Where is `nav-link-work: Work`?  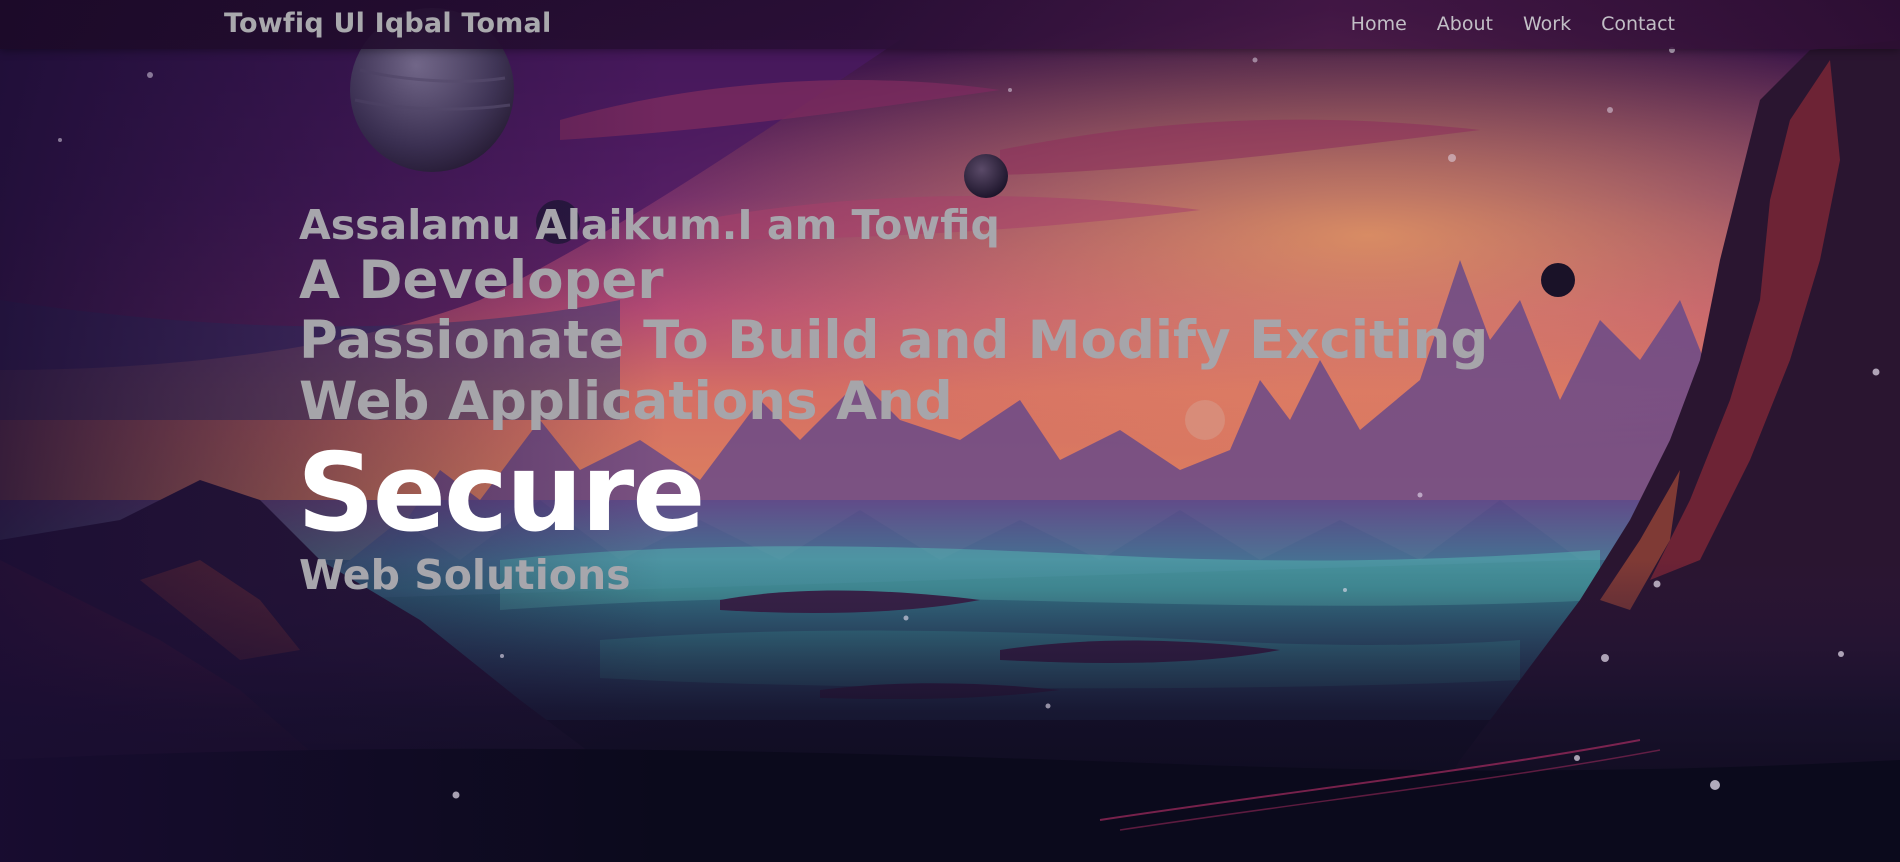 nav-link-work: Work is located at coordinates (1547, 24).